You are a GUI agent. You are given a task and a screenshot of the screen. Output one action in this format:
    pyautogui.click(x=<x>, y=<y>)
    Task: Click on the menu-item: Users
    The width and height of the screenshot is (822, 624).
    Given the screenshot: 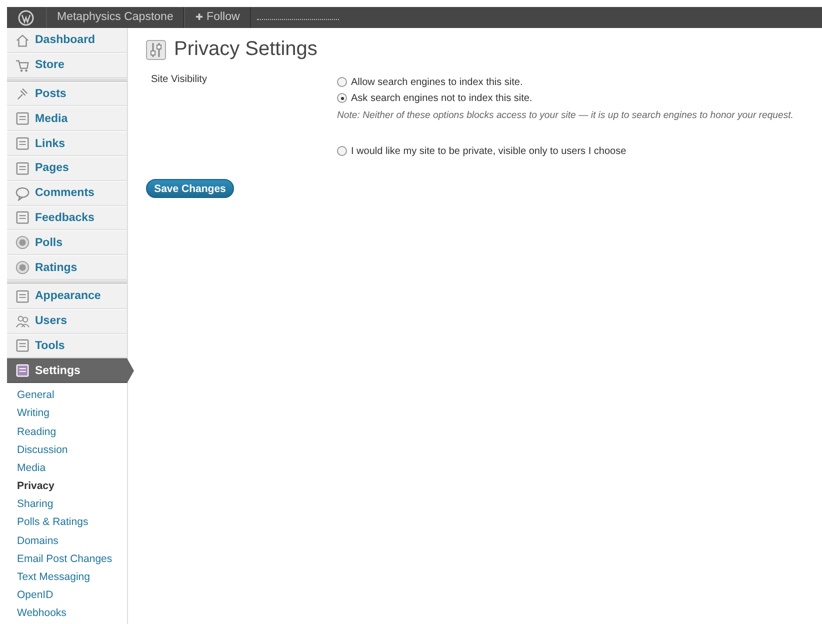 What is the action you would take?
    pyautogui.click(x=67, y=321)
    